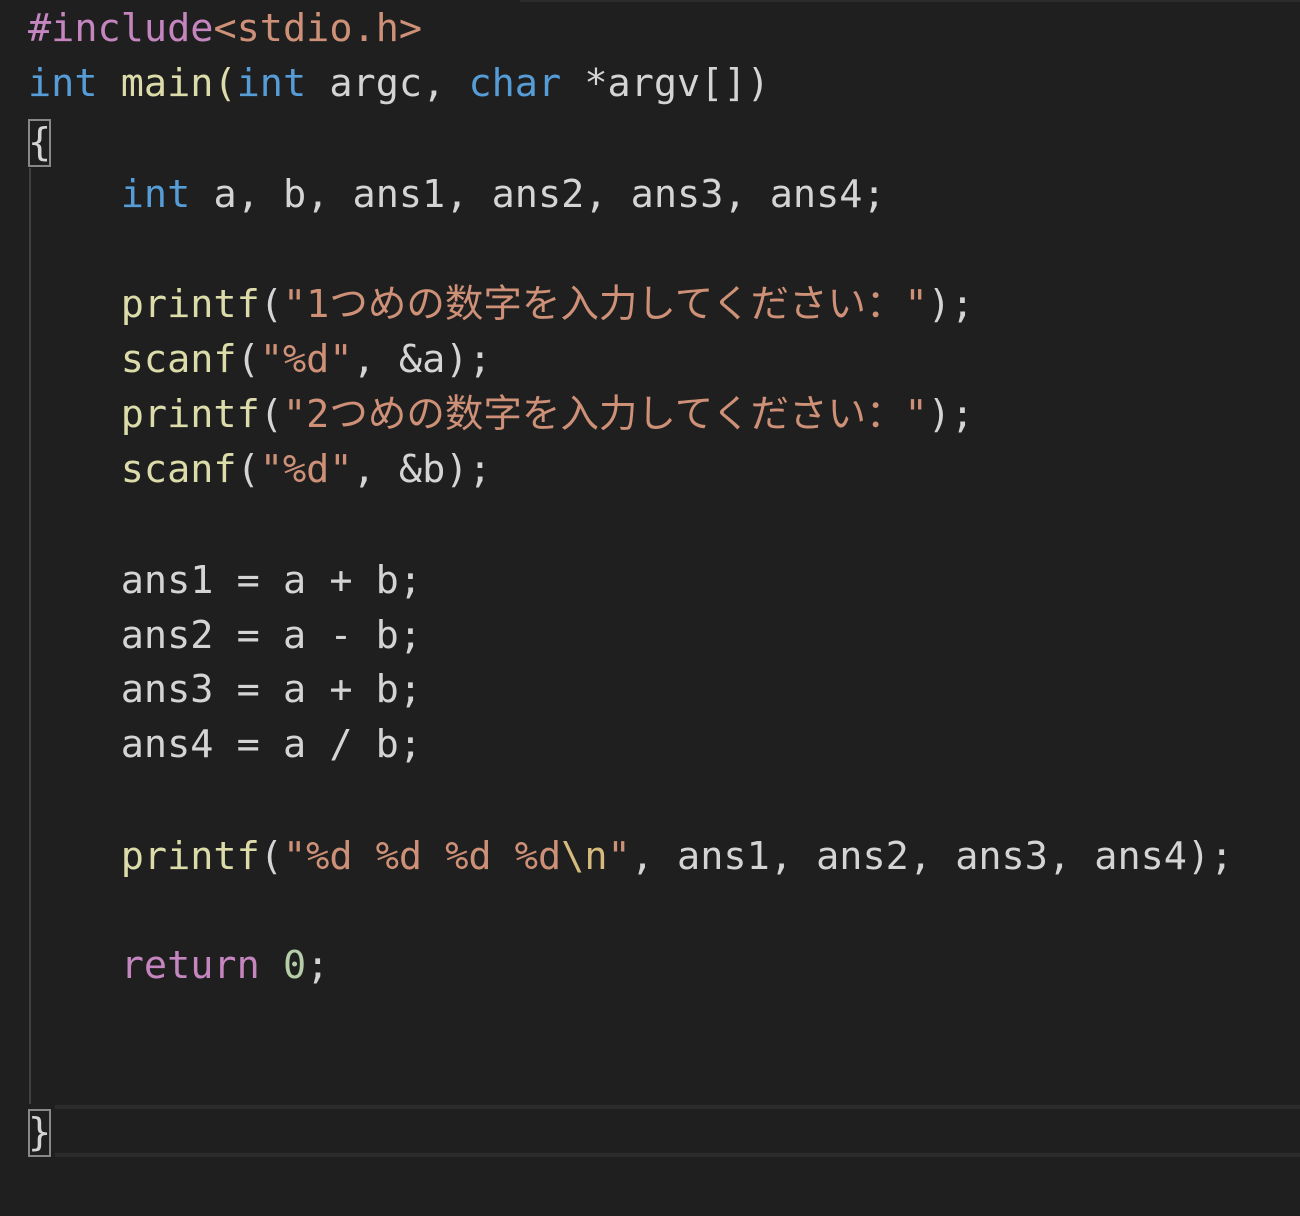 The image size is (1300, 1216). Describe the element at coordinates (318, 28) in the screenshot. I see `include-header: <stdio.h>` at that location.